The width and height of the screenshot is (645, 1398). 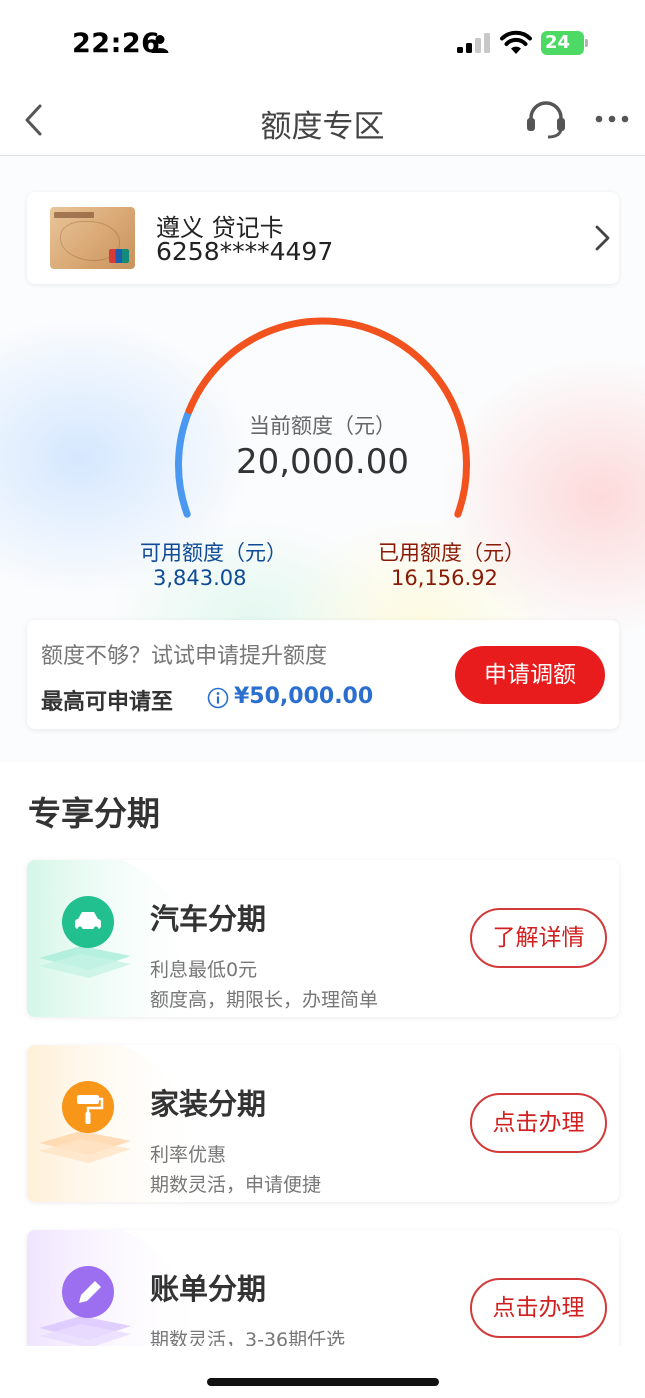 I want to click on cellular-signal-icon, so click(x=473, y=43).